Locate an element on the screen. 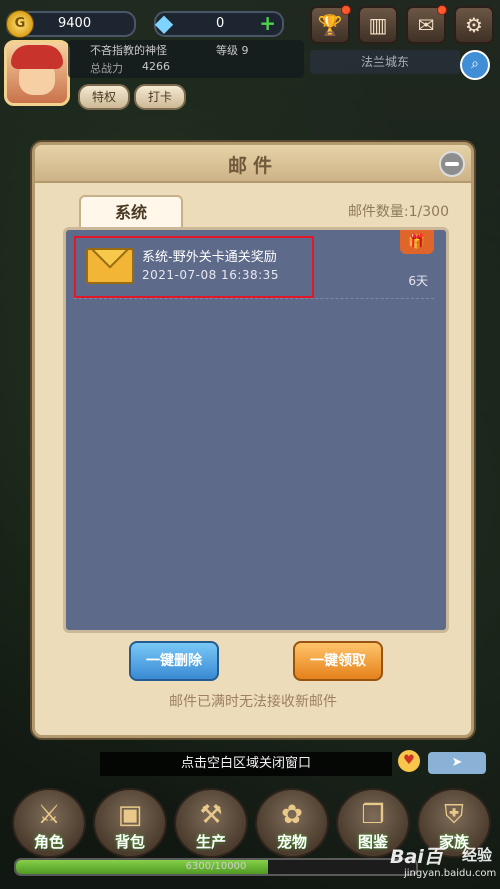  settings-button: ⚙ is located at coordinates (474, 25).